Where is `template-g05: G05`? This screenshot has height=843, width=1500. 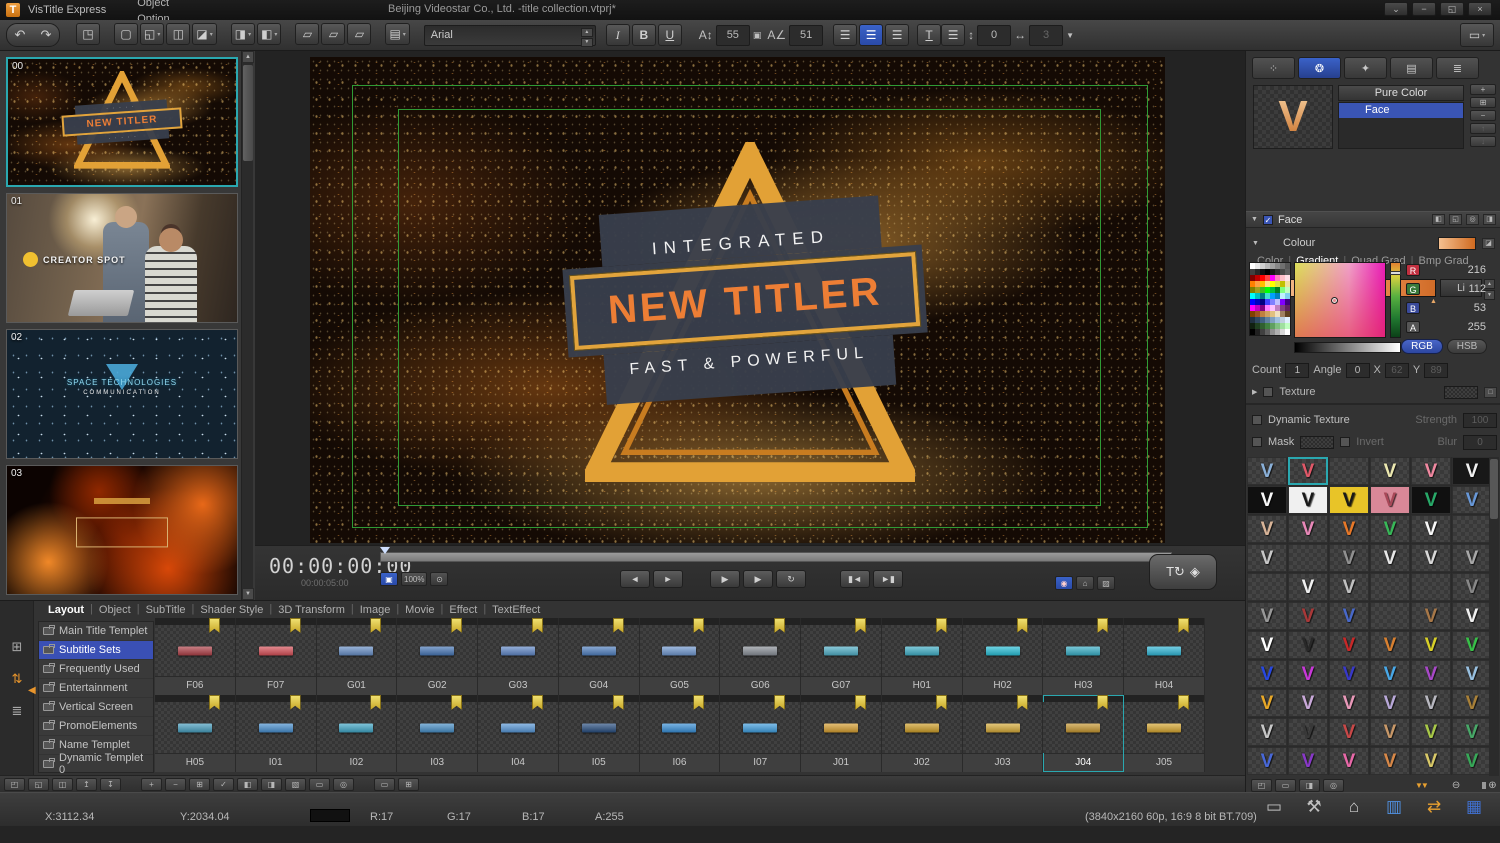
template-g05: G05 is located at coordinates (680, 656).